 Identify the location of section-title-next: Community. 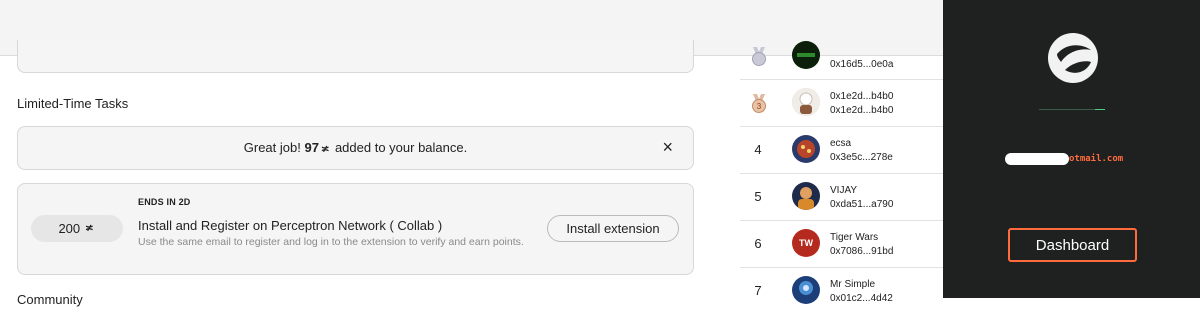
(50, 299).